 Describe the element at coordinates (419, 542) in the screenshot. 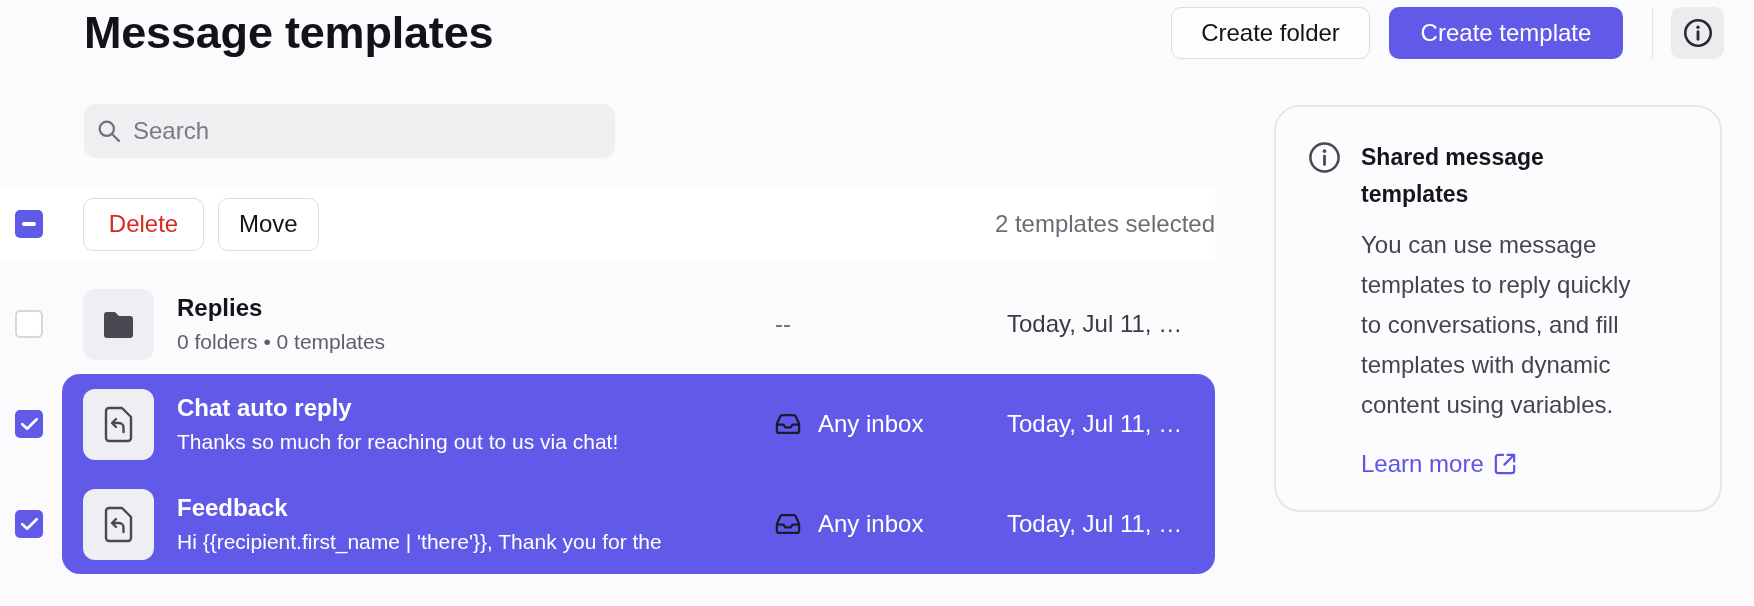

I see `row-subtitle: Hi {{recipient.first_name | 'there'}}, Thank you for the` at that location.